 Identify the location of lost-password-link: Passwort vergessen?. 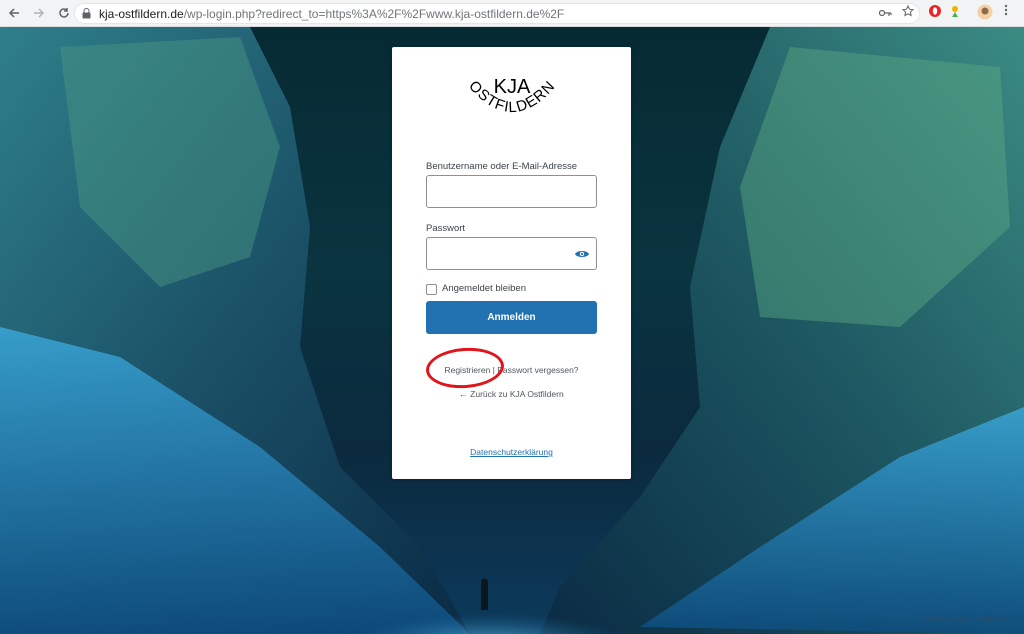
(537, 370).